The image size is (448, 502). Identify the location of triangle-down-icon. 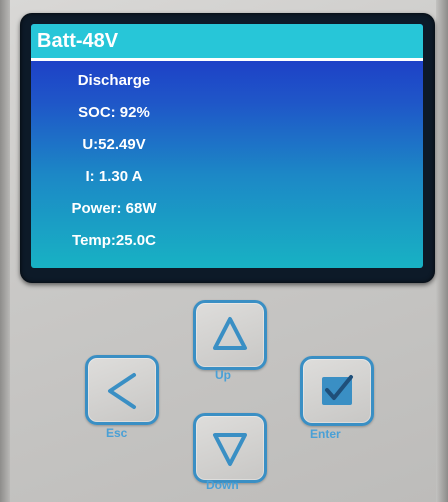
(230, 449).